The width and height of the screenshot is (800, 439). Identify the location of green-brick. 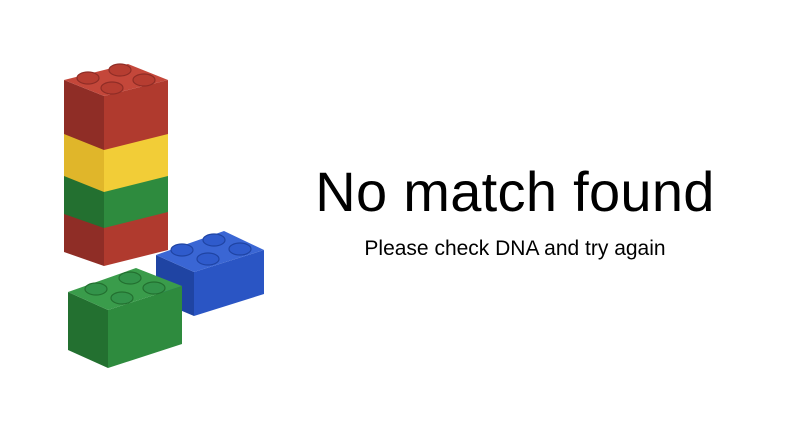
(125, 318).